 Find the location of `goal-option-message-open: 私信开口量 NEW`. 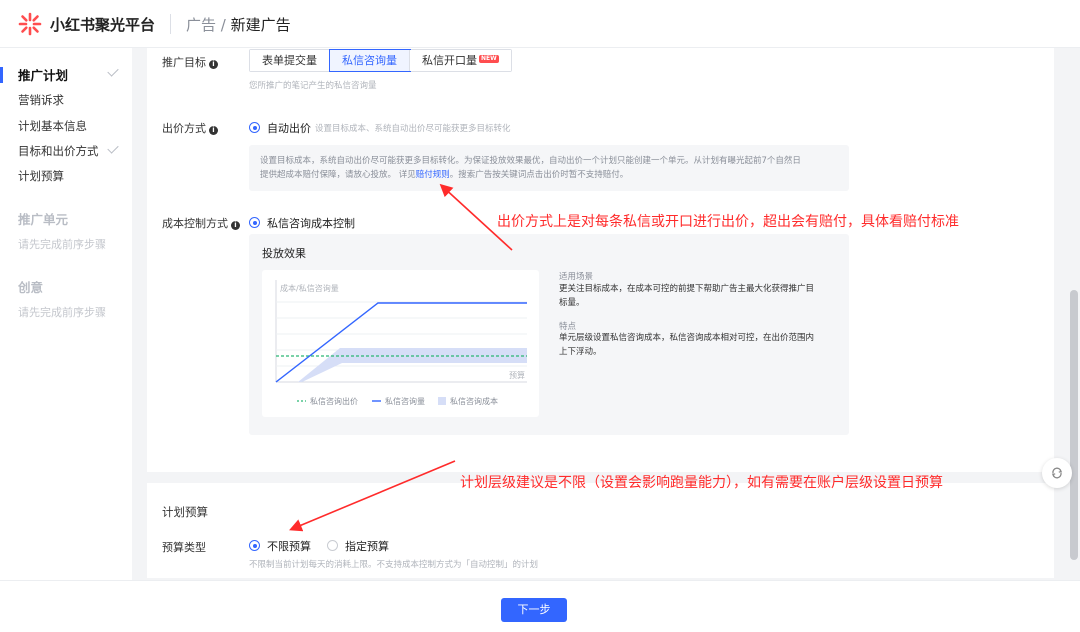

goal-option-message-open: 私信开口量 NEW is located at coordinates (460, 60).